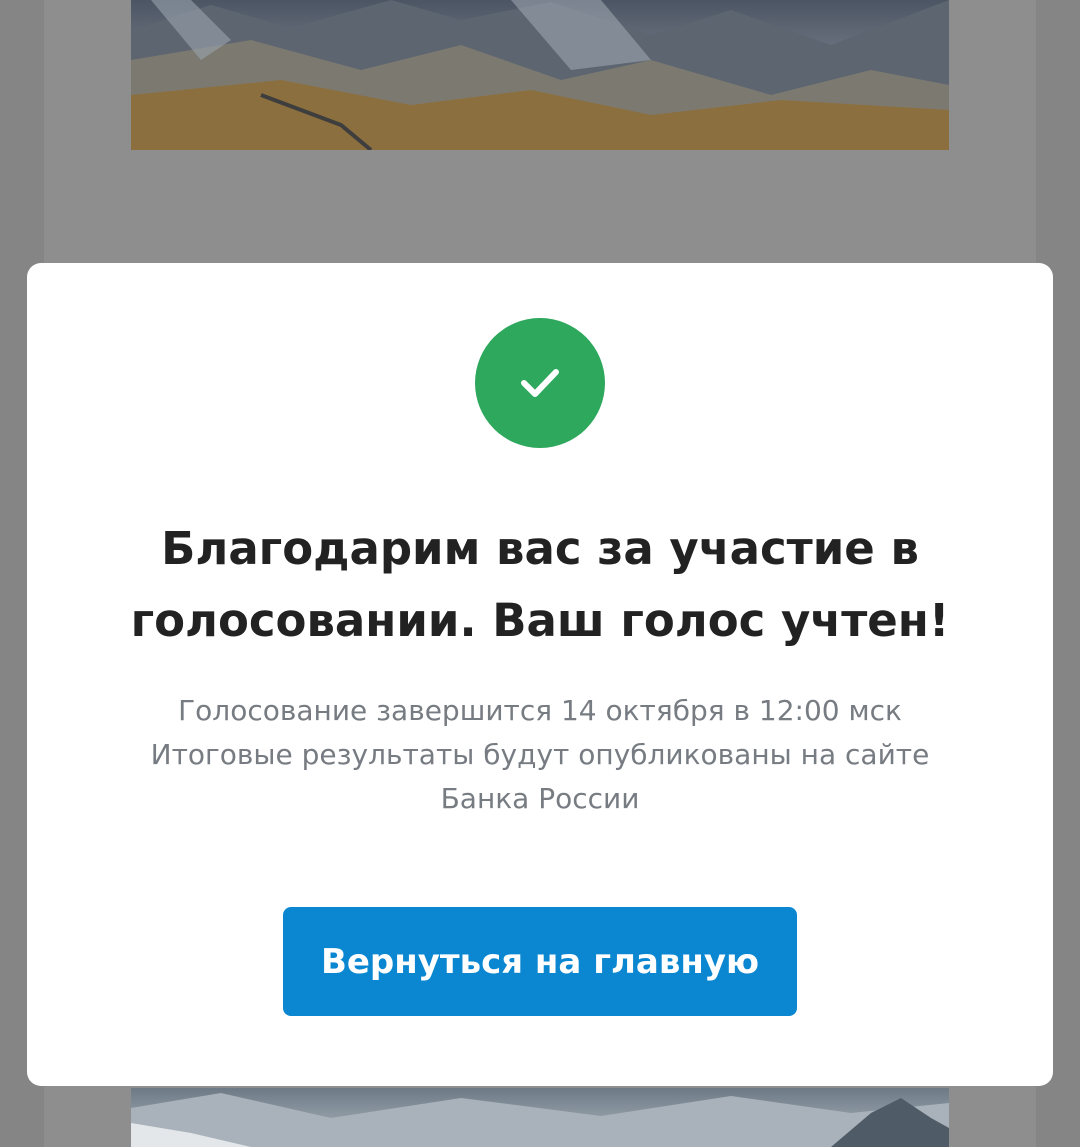 The width and height of the screenshot is (1080, 1147). What do you see at coordinates (540, 548) in the screenshot?
I see `dialog-title-line-1: Благодарим вас за участие в` at bounding box center [540, 548].